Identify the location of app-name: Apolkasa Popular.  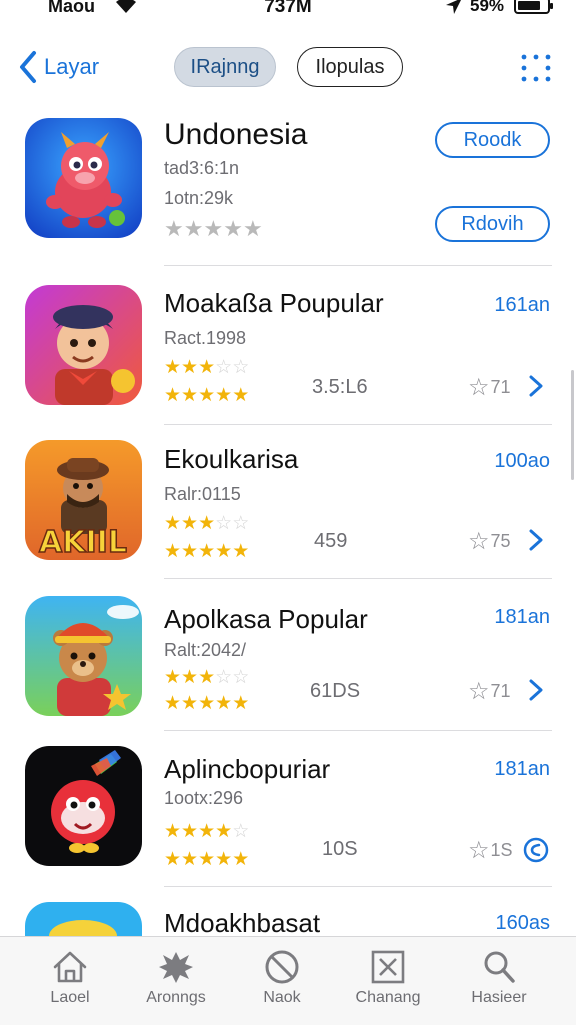
(266, 619).